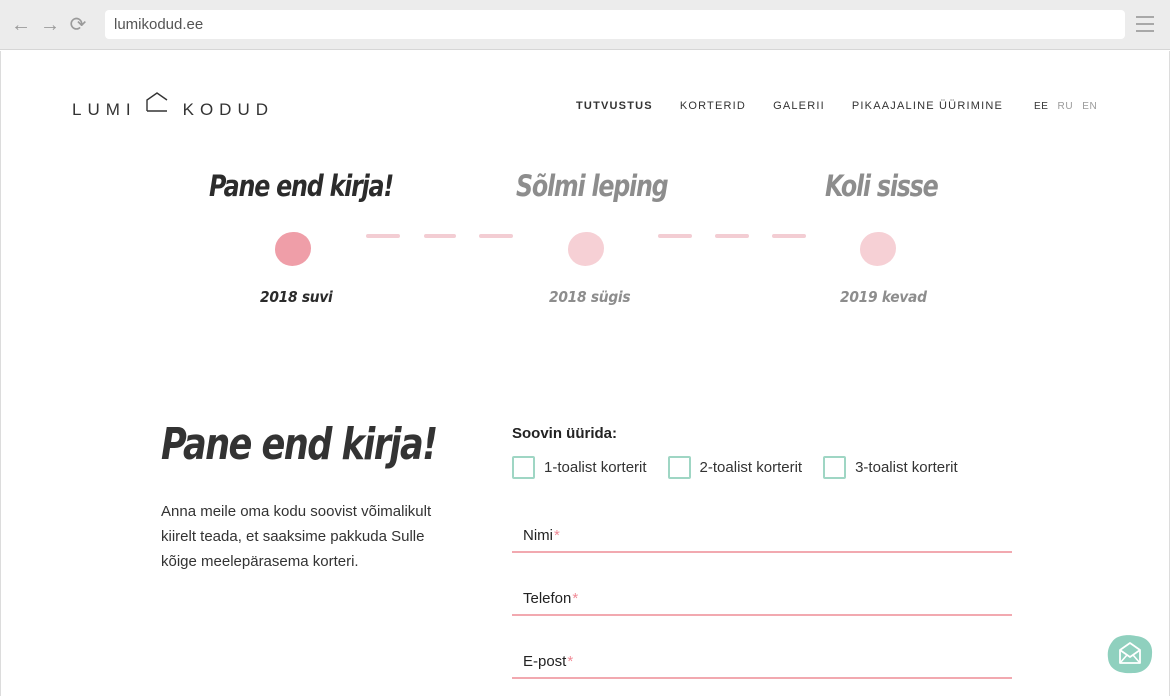 The height and width of the screenshot is (696, 1170). What do you see at coordinates (104, 109) in the screenshot?
I see `logo-text-lumi: LUMI` at bounding box center [104, 109].